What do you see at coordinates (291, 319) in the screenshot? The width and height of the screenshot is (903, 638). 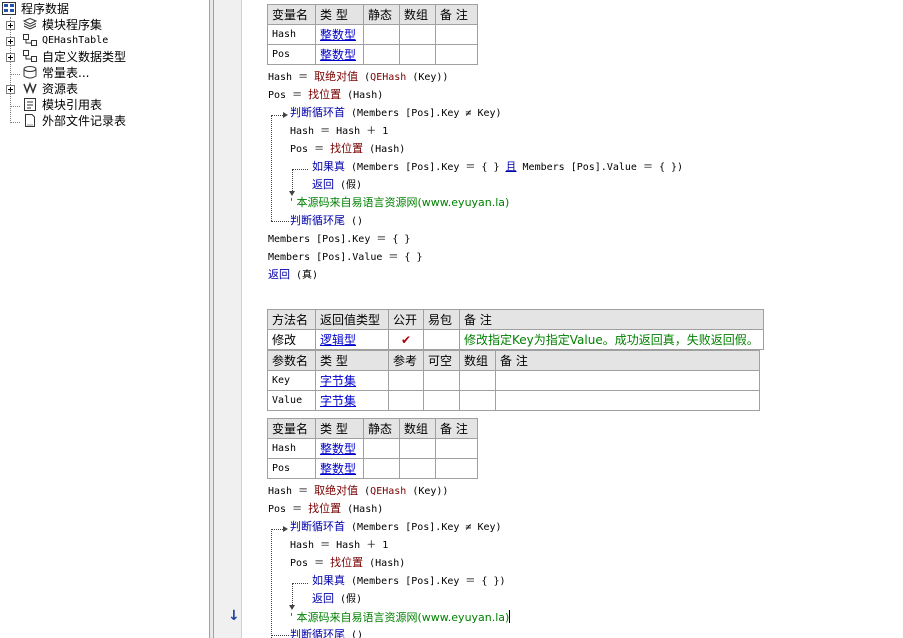 I see `col-header: 方法名` at bounding box center [291, 319].